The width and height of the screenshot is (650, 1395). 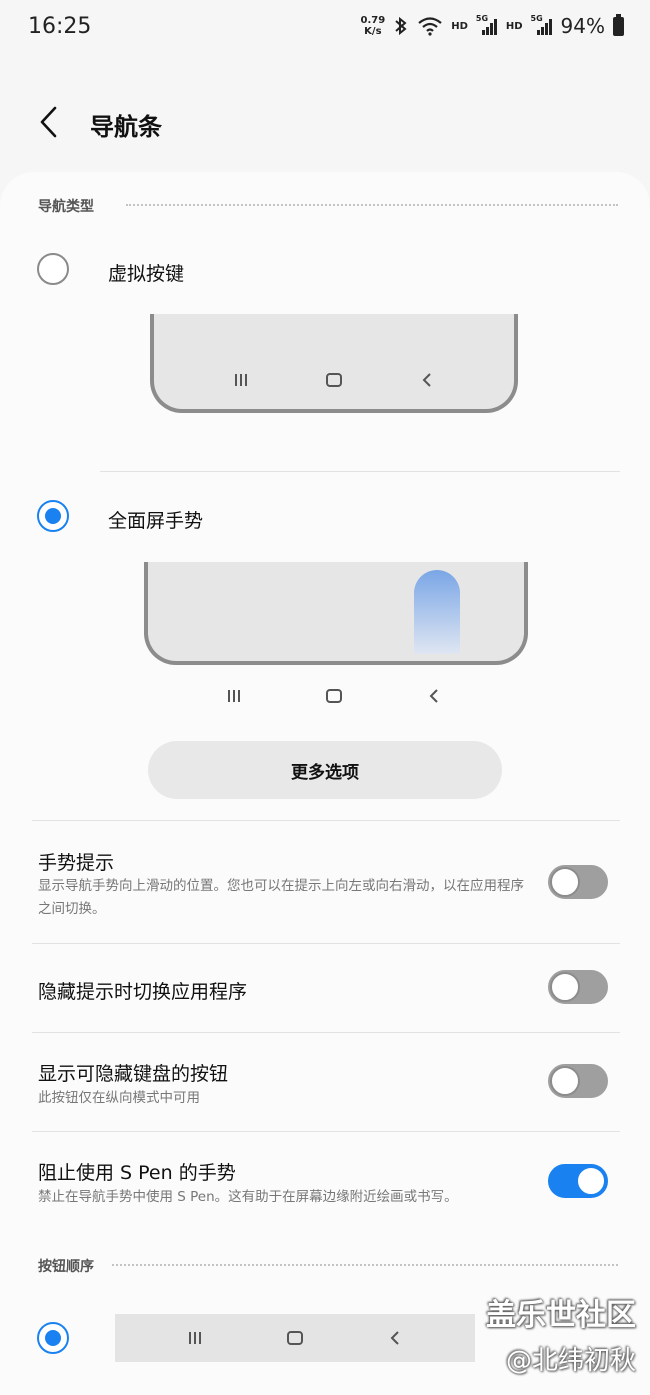 What do you see at coordinates (66, 207) in the screenshot?
I see `section-label-nav-type: 导航类型` at bounding box center [66, 207].